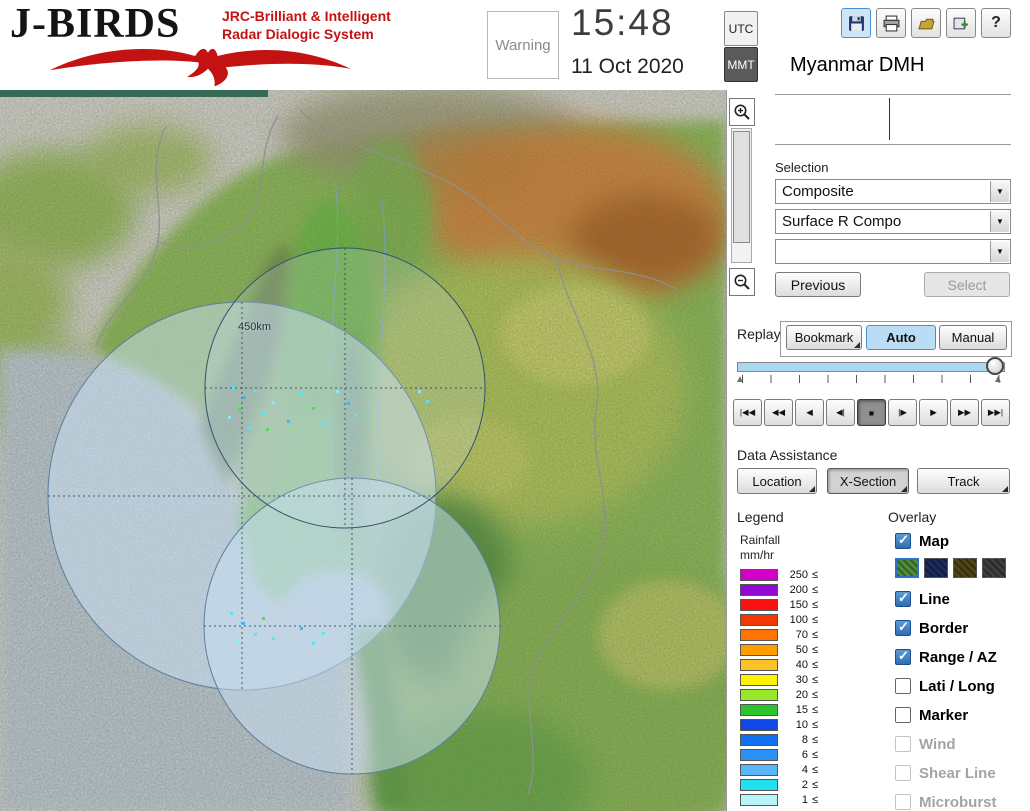 The height and width of the screenshot is (811, 1030). I want to click on zoom-out-button, so click(742, 282).